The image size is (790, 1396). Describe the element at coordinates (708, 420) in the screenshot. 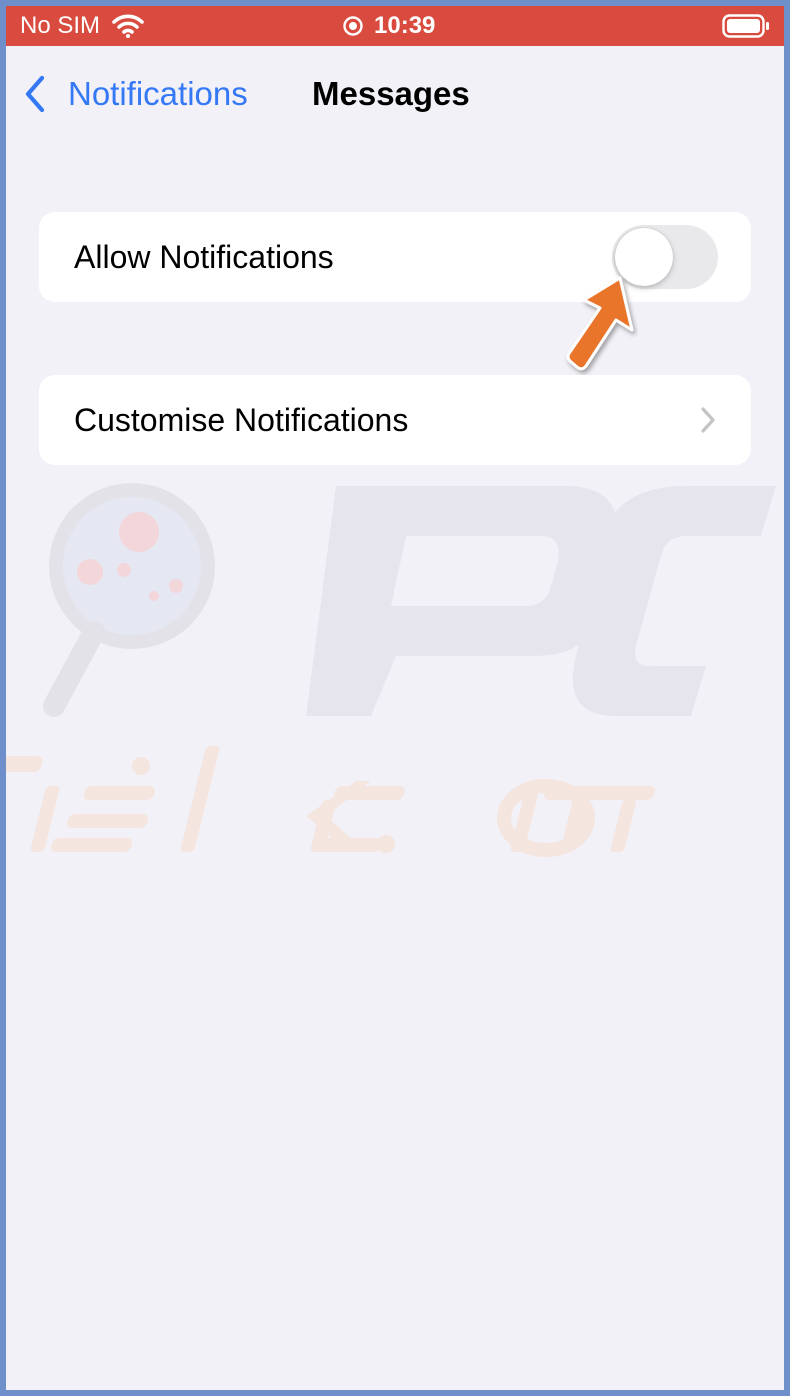

I see `chevron-right-icon` at that location.